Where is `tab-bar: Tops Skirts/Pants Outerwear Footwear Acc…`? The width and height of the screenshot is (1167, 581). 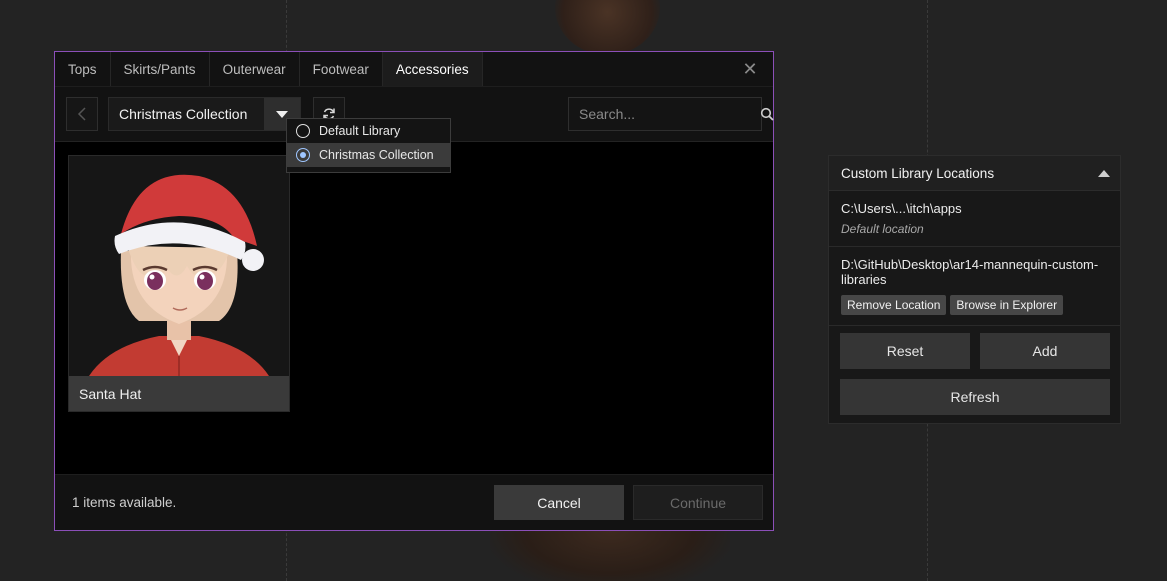
tab-bar: Tops Skirts/Pants Outerwear Footwear Acc… is located at coordinates (414, 69).